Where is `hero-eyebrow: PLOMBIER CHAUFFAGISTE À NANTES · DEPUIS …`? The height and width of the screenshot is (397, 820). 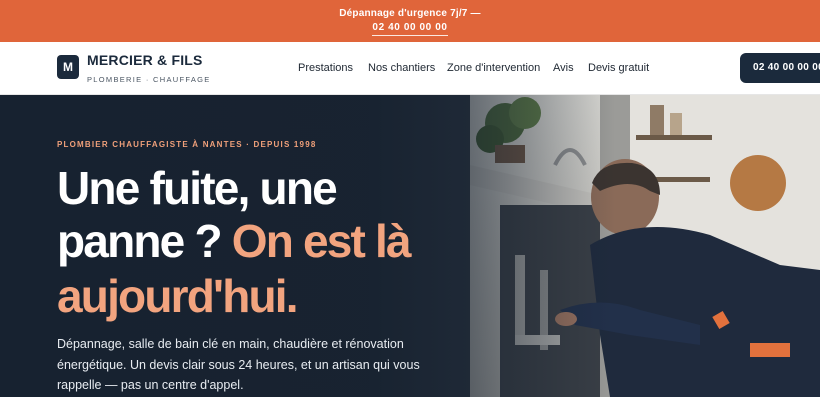
hero-eyebrow: PLOMBIER CHAUFFAGISTE À NANTES · DEPUIS … is located at coordinates (187, 144).